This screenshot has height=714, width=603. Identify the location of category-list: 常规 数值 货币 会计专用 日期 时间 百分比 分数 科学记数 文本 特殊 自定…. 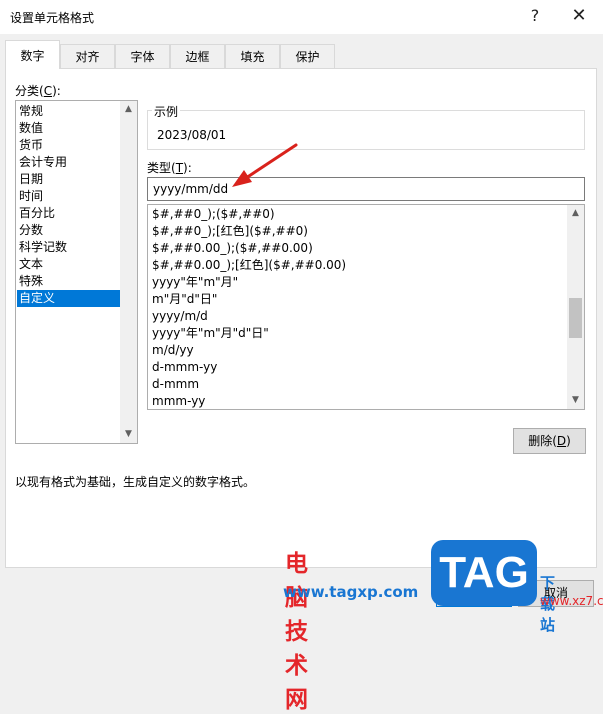
(76, 272).